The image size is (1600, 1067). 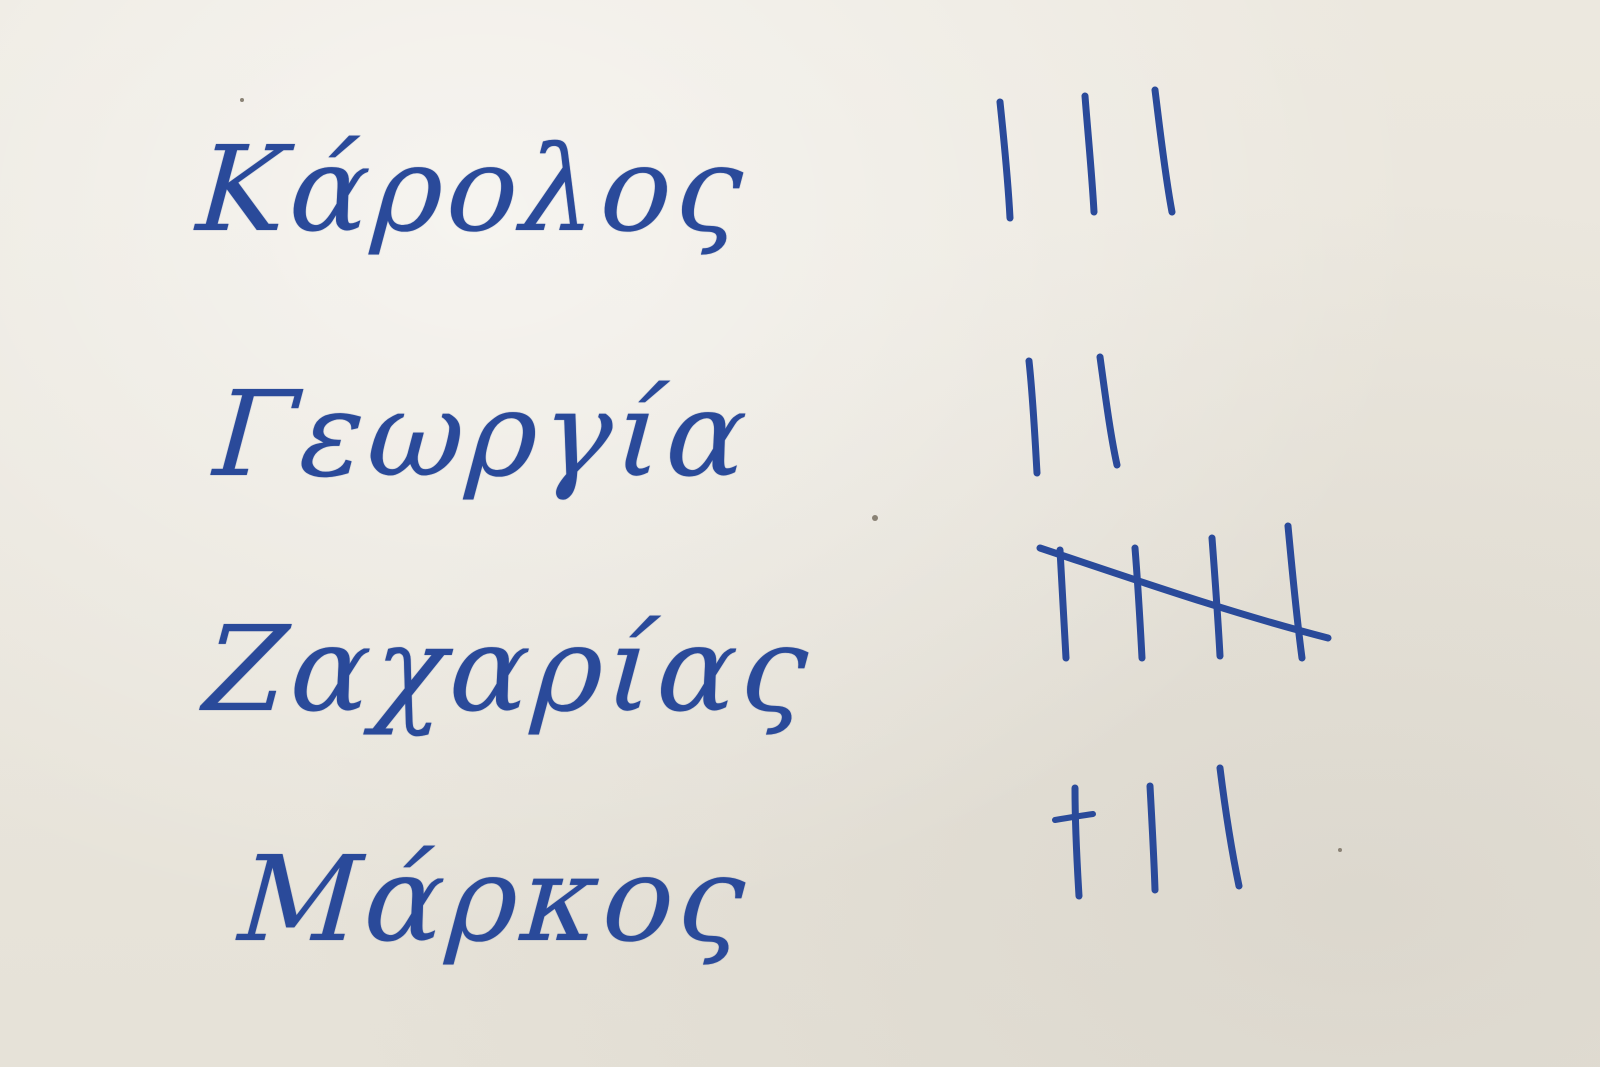 What do you see at coordinates (1184, 593) in the screenshot?
I see `tally-cross-stroke` at bounding box center [1184, 593].